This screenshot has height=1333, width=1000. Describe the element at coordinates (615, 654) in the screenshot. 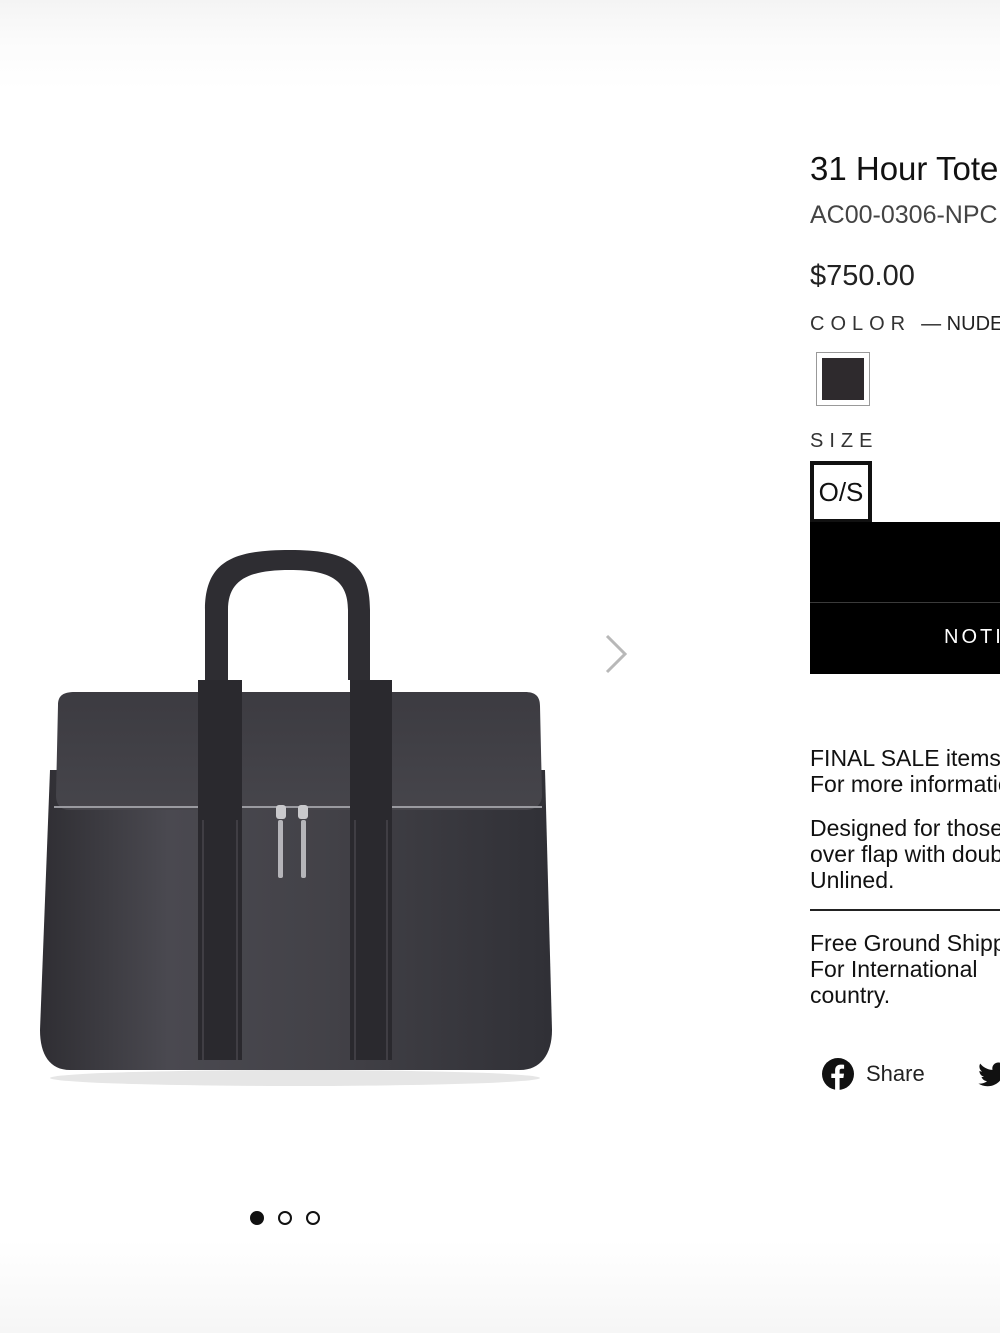

I see `next-image-arrow-icon` at that location.